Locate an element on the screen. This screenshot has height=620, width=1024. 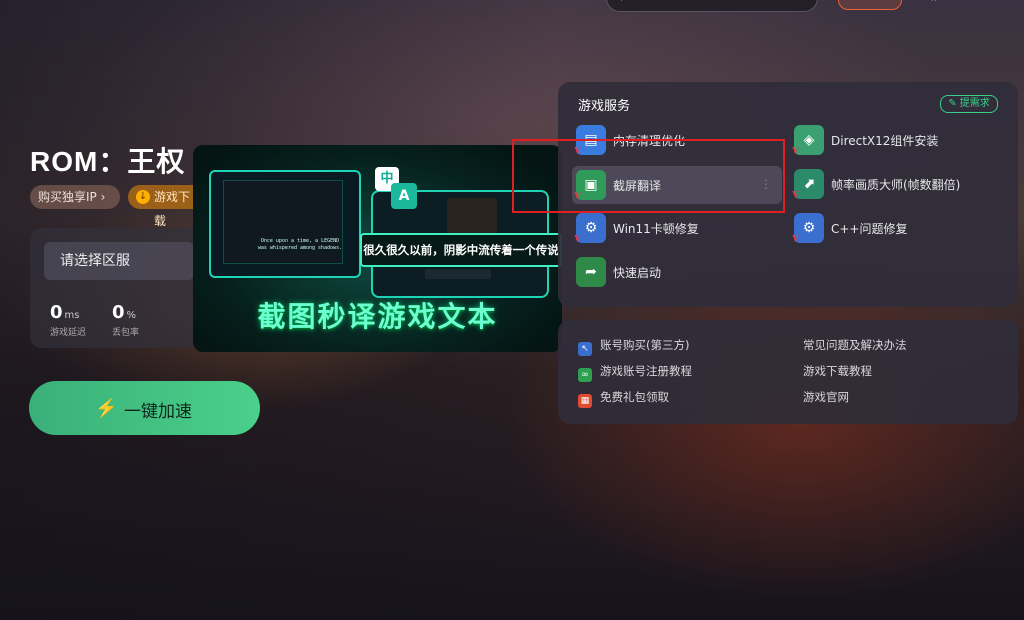
latency-value: 0 is located at coordinates (56, 312).